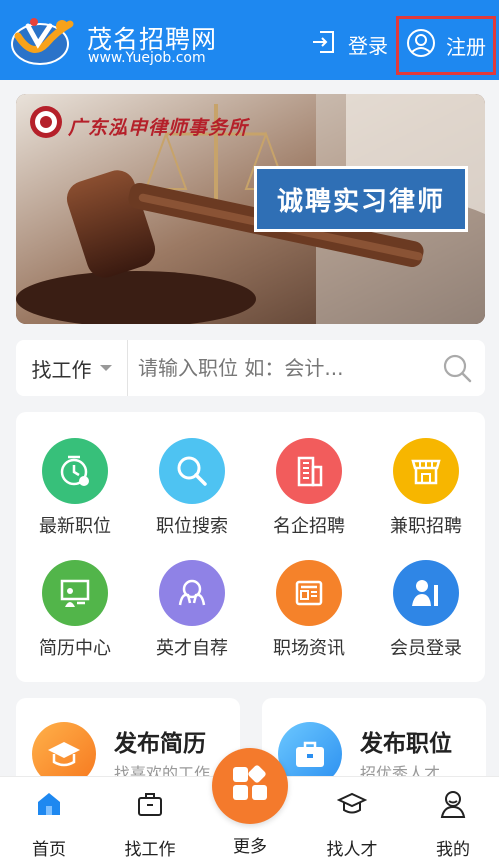  I want to click on home-icon, so click(49, 806).